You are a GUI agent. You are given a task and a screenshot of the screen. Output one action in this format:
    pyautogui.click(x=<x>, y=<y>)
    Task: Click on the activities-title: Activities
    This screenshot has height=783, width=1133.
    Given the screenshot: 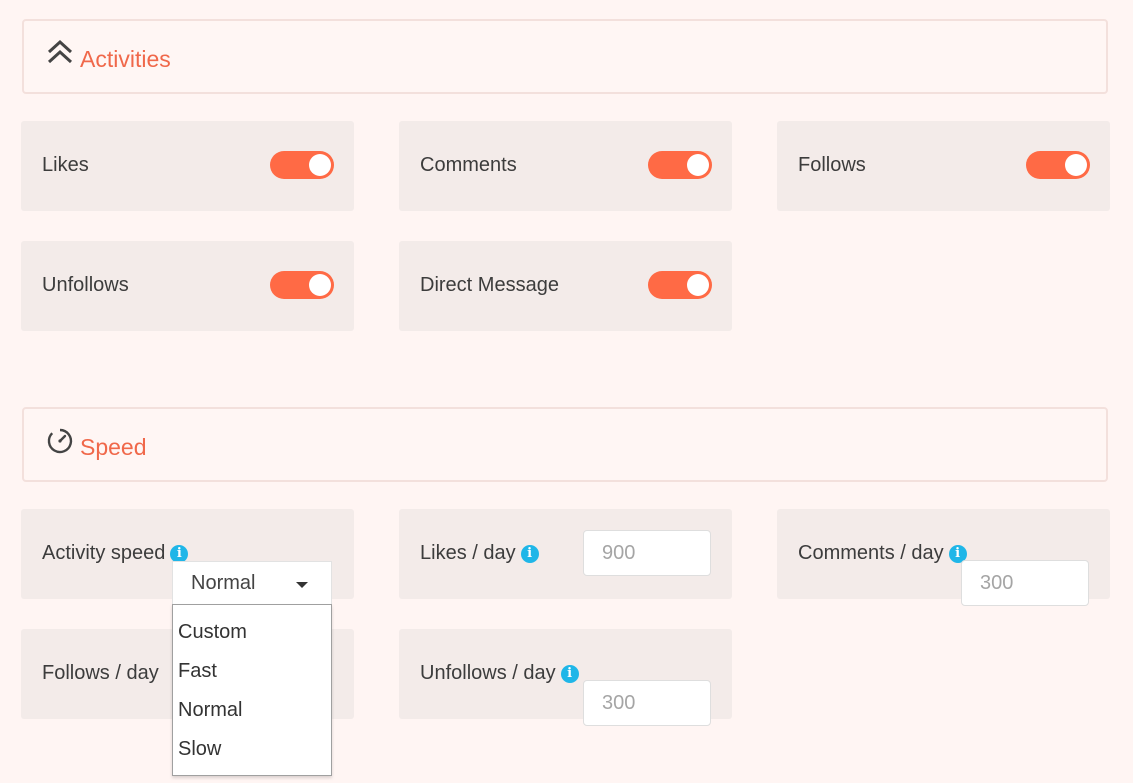 What is the action you would take?
    pyautogui.click(x=125, y=59)
    